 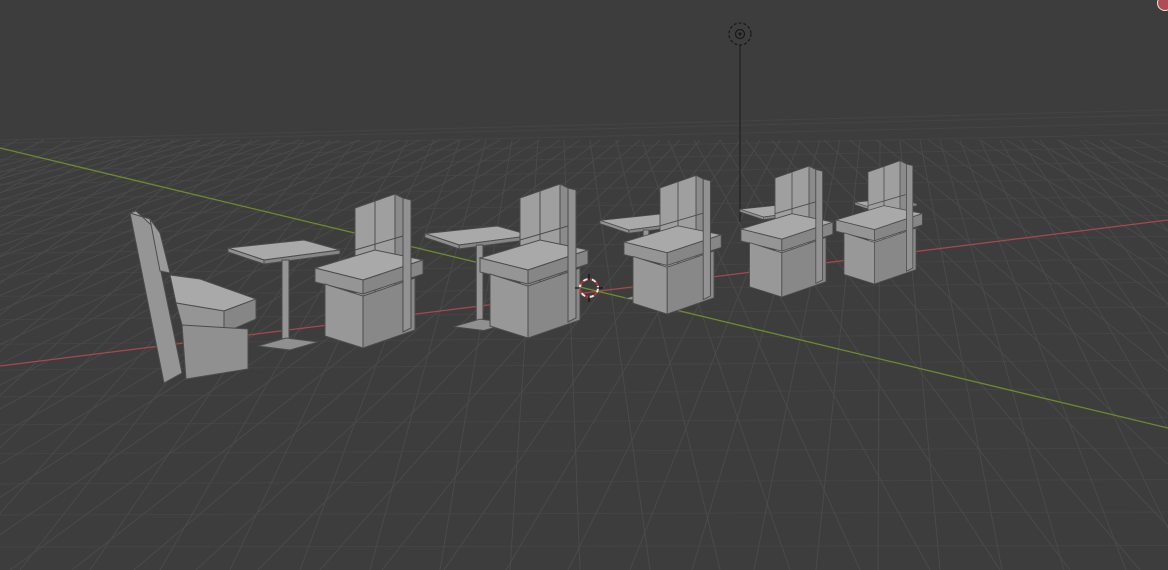 What do you see at coordinates (740, 122) in the screenshot?
I see `point-light-icon` at bounding box center [740, 122].